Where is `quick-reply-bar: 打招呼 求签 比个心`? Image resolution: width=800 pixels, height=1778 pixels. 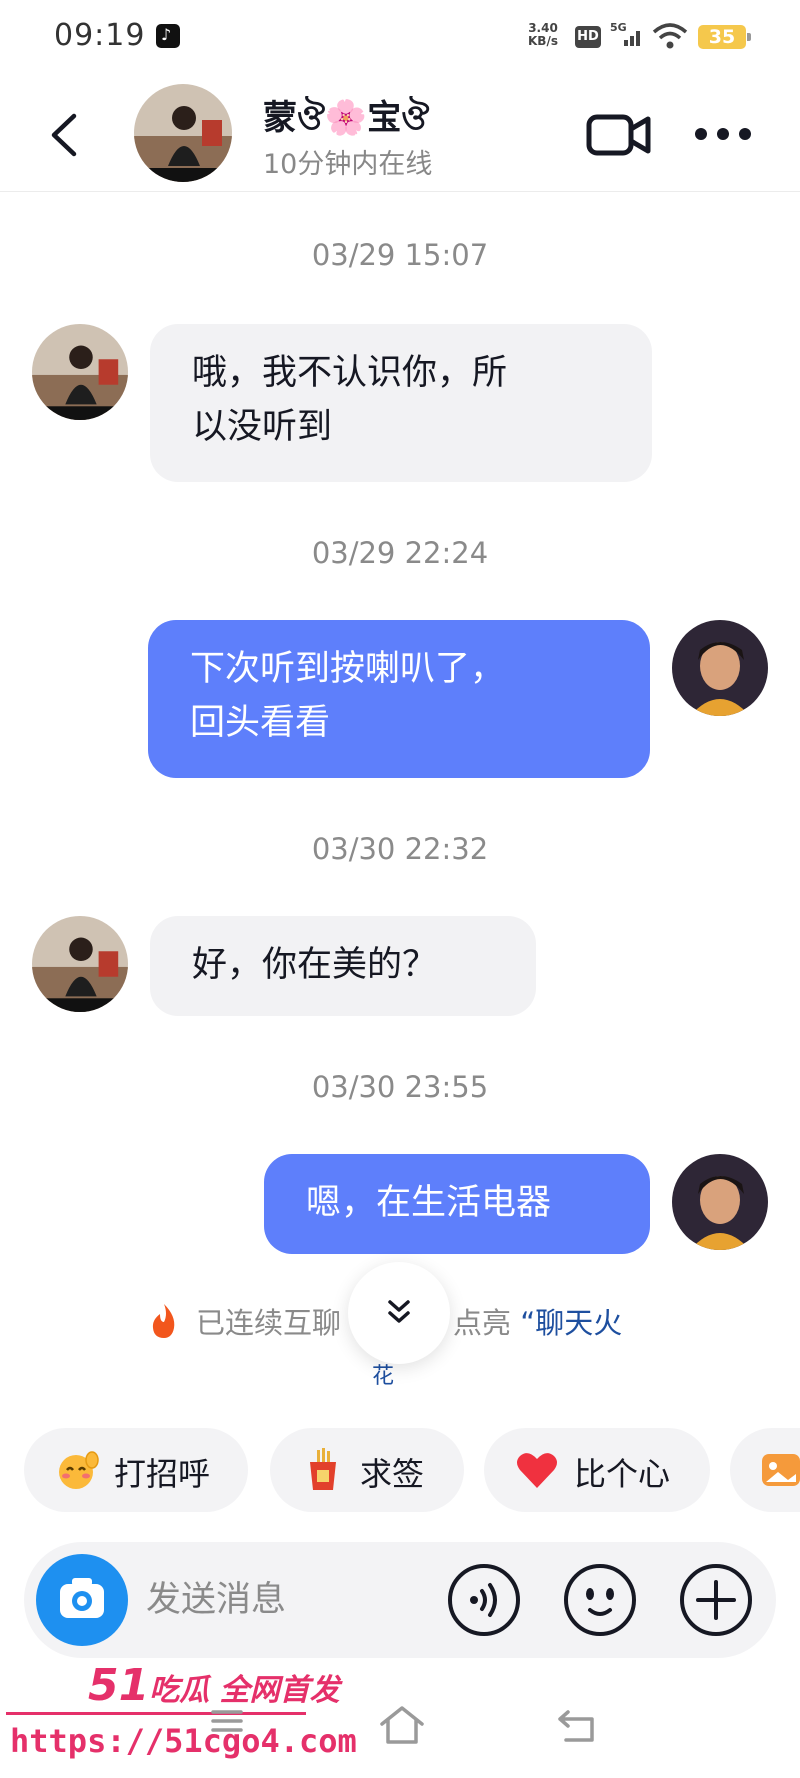 quick-reply-bar: 打招呼 求签 比个心 is located at coordinates (400, 1471).